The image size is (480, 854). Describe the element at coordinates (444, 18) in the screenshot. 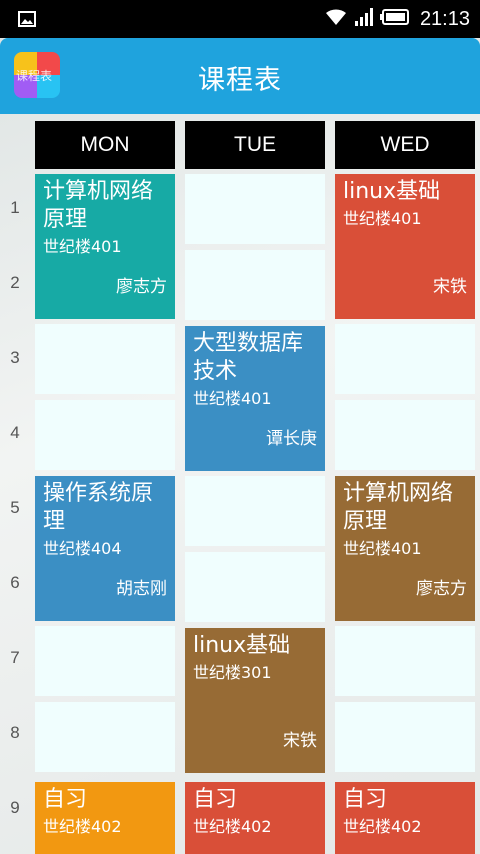

I see `clock: 21:13` at that location.